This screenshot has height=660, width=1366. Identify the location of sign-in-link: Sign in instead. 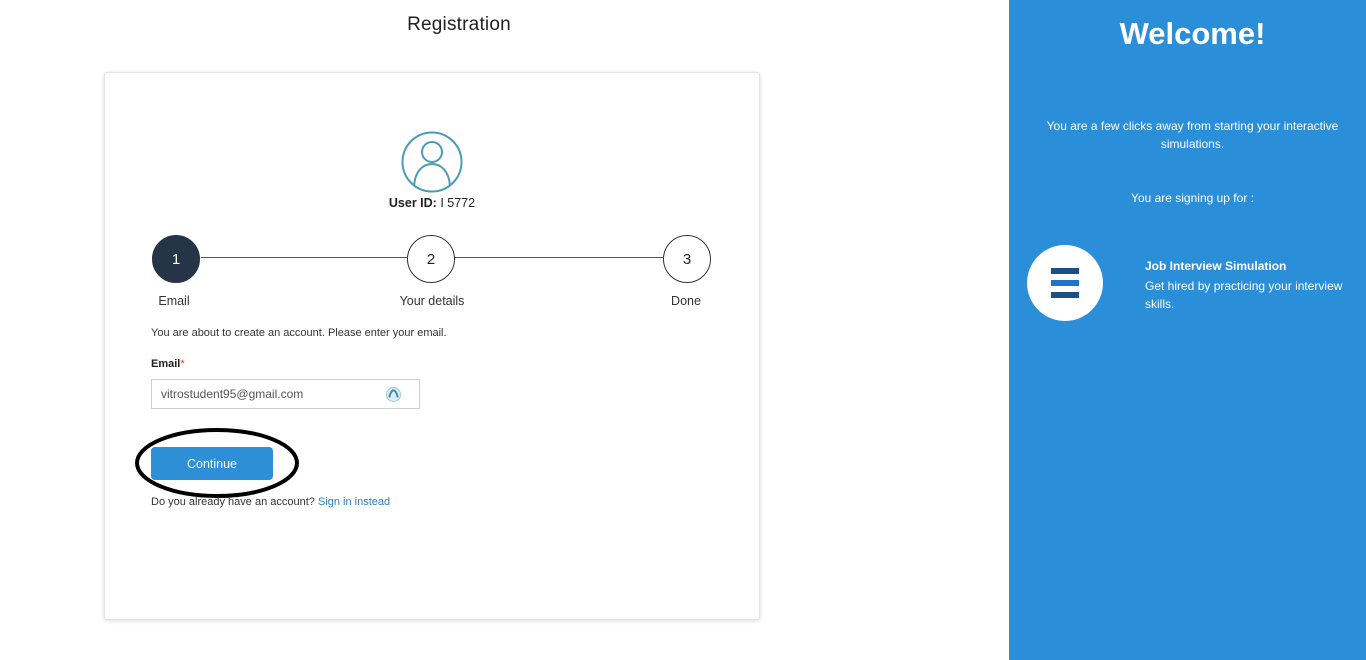
(354, 502).